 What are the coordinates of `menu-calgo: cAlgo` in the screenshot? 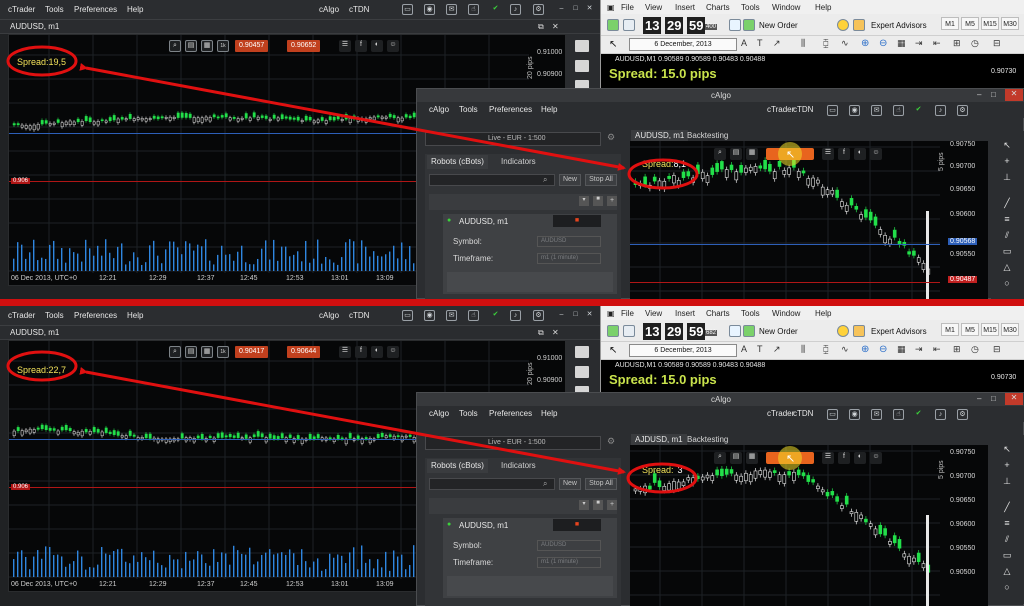 It's located at (329, 315).